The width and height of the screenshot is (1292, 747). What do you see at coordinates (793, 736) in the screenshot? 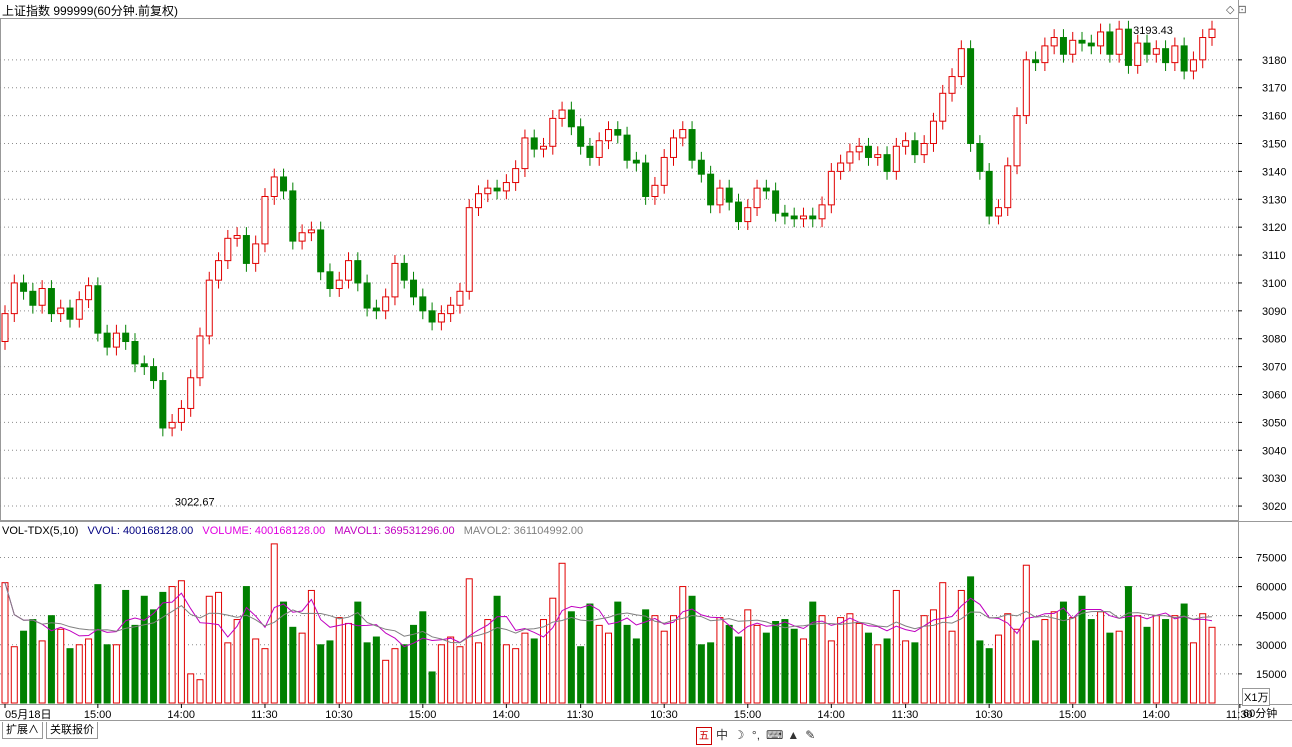
I see `ime-toolbar-icon-5: ▲` at bounding box center [793, 736].